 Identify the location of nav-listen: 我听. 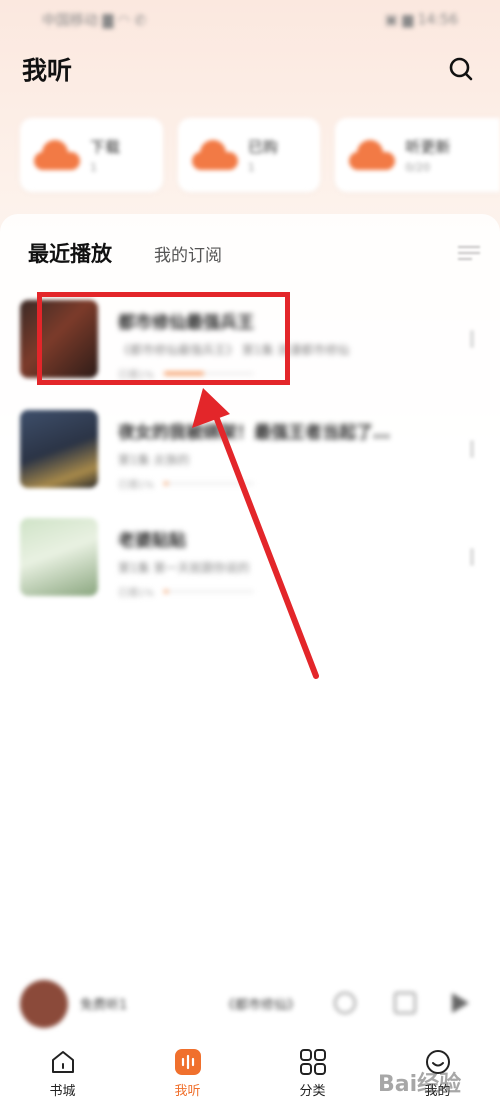
(187, 1075).